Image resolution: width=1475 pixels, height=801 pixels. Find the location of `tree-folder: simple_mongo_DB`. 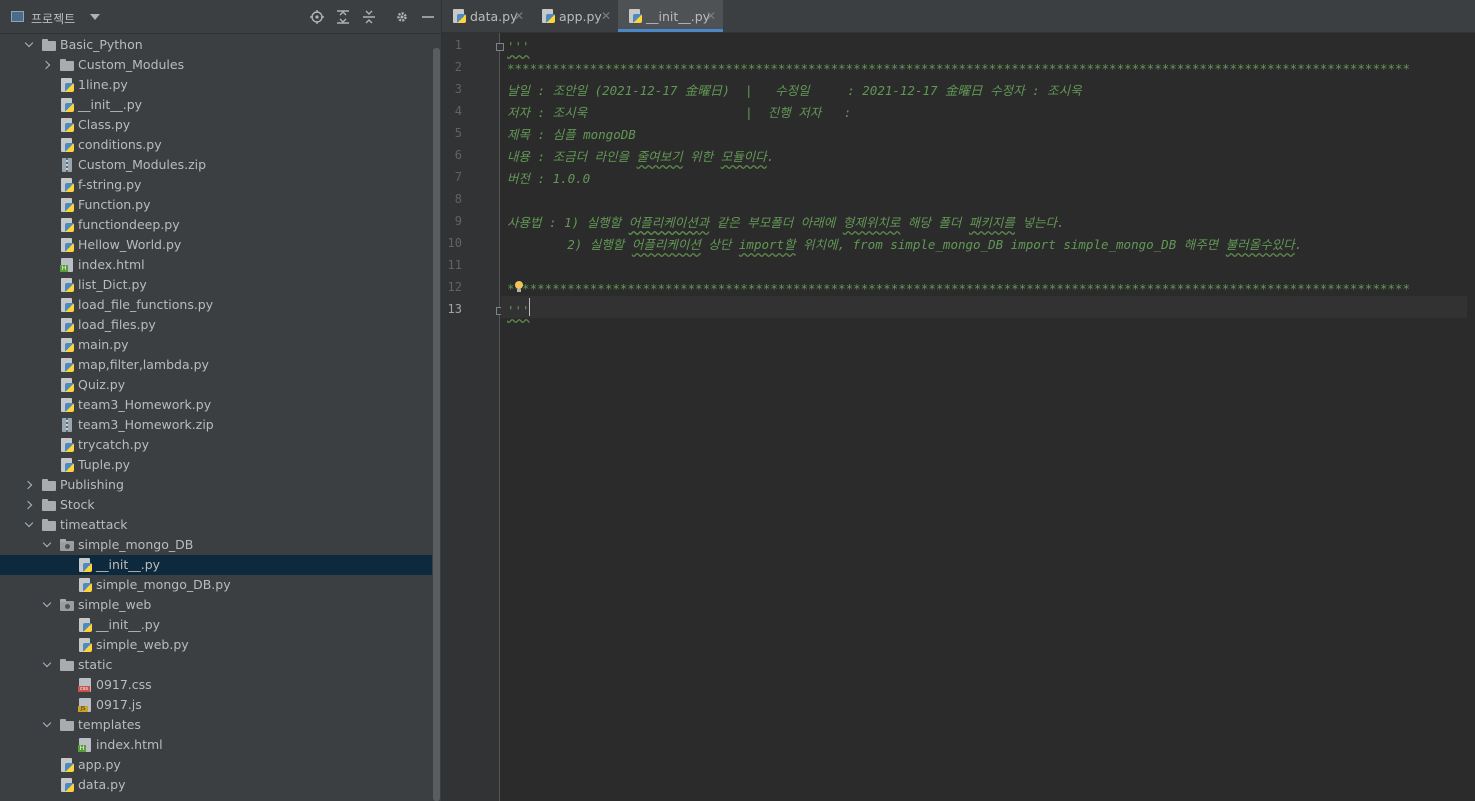

tree-folder: simple_mongo_DB is located at coordinates (216, 545).